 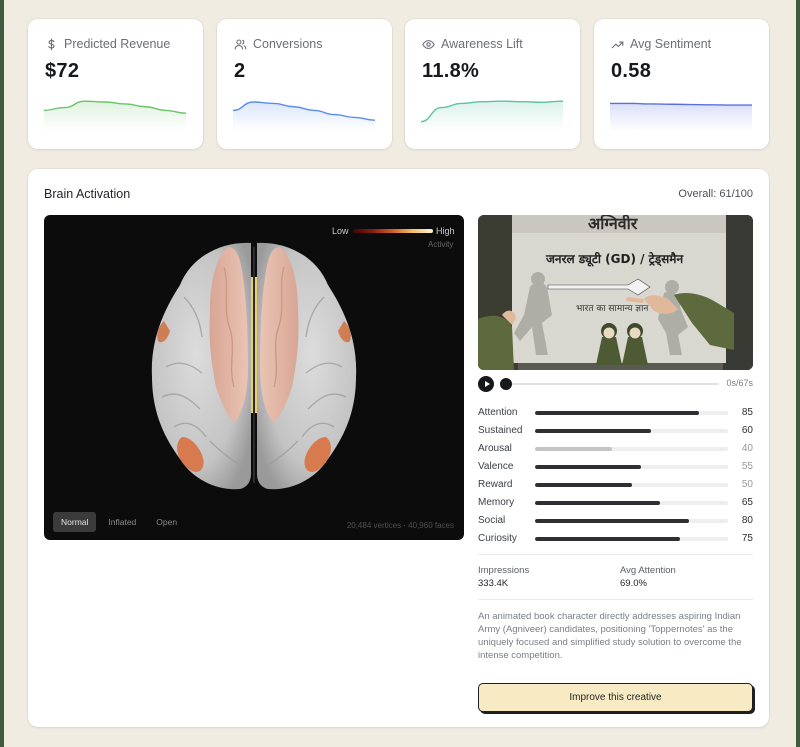 What do you see at coordinates (75, 522) in the screenshot?
I see `view-tab-normal: Normal` at bounding box center [75, 522].